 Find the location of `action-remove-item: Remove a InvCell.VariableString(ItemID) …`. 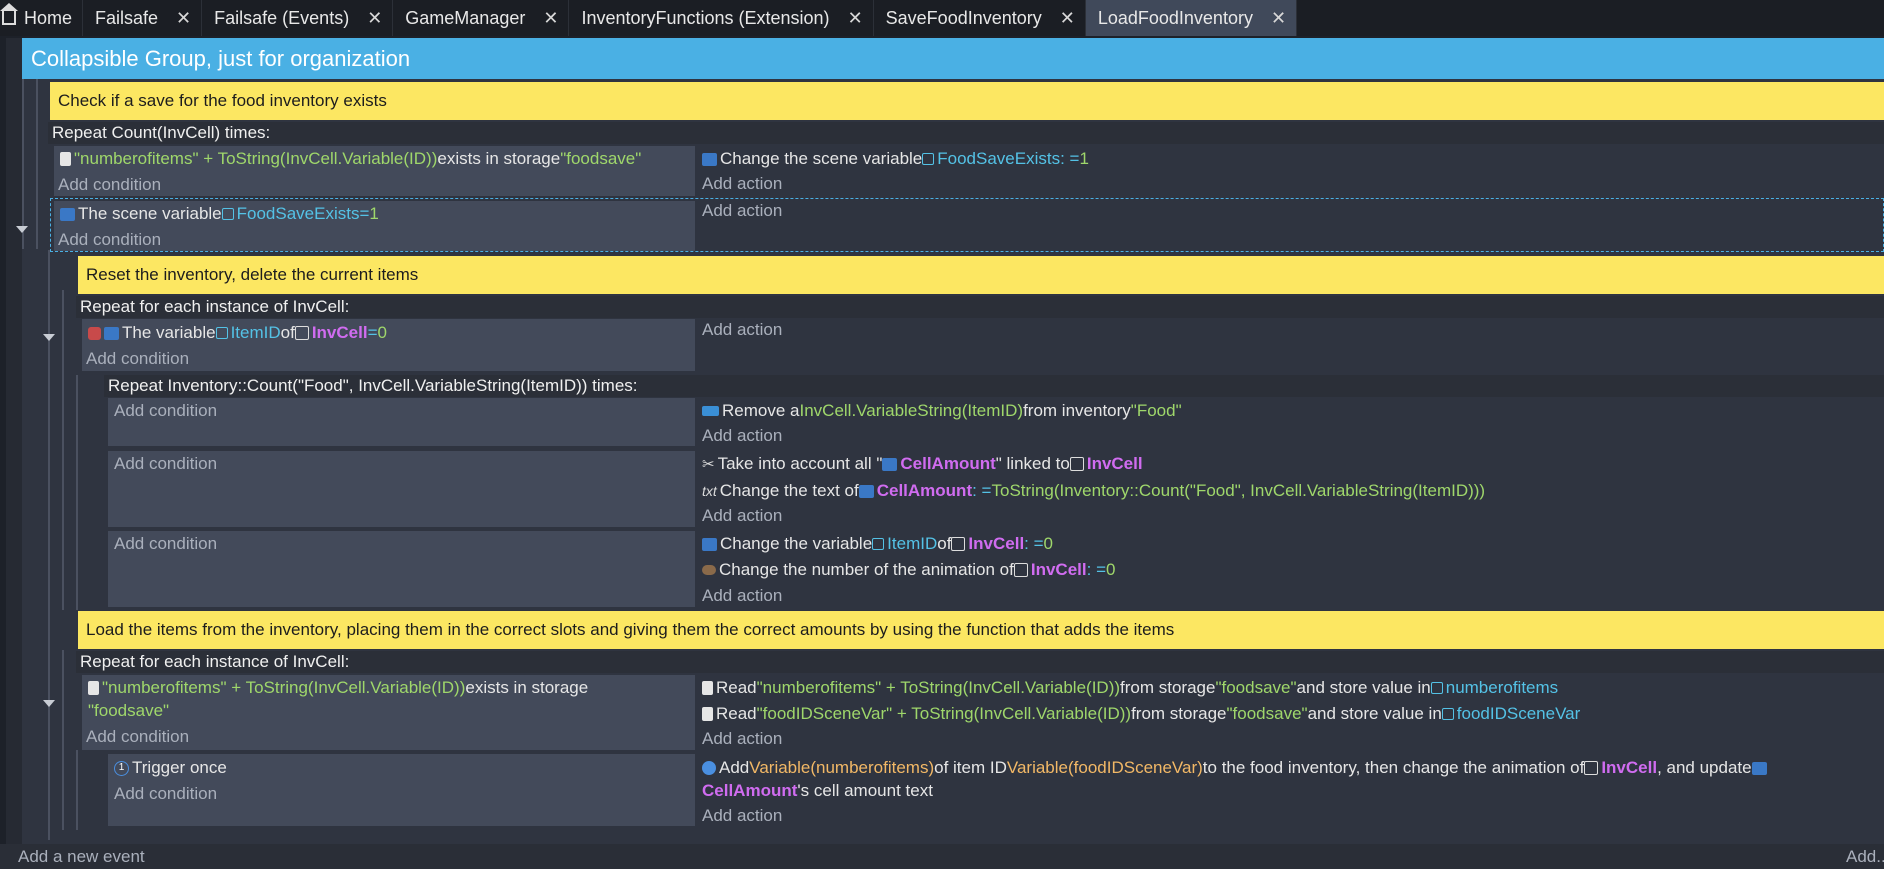

action-remove-item: Remove a InvCell.VariableString(ItemID) … is located at coordinates (942, 411).